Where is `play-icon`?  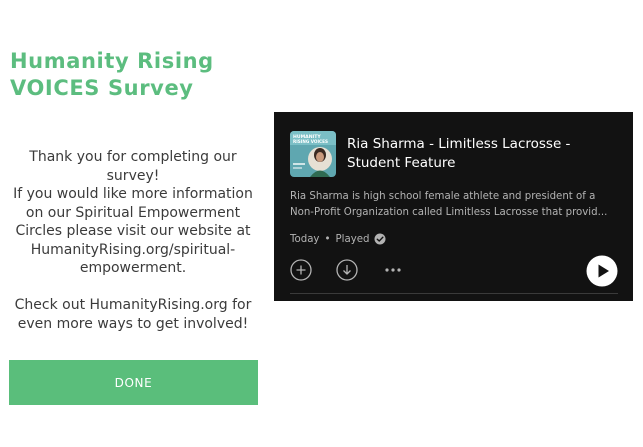
play-icon is located at coordinates (602, 271).